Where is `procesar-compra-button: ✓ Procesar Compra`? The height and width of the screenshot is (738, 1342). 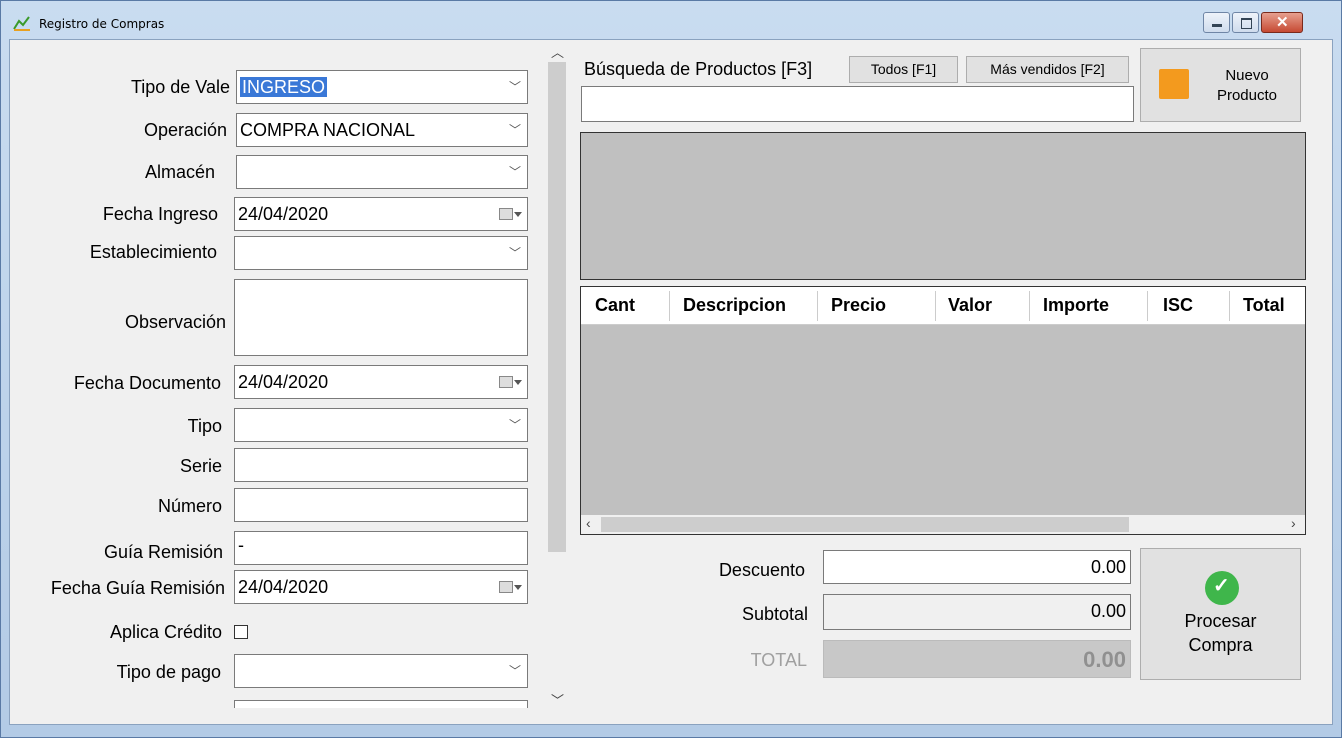
procesar-compra-button: ✓ Procesar Compra is located at coordinates (1220, 614).